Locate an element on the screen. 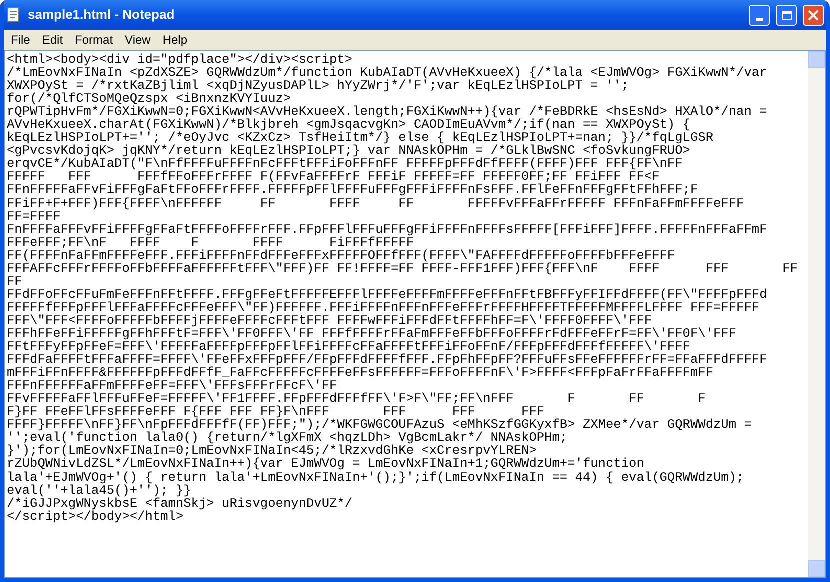  code-line: FFvFFFFFaFFlFFFuFFeF=FFFFF\'FF1FFFF.FFpFFFdFFFfFF\'F>F\"FF;FF\nFFF F FF F is located at coordinates (356, 399).